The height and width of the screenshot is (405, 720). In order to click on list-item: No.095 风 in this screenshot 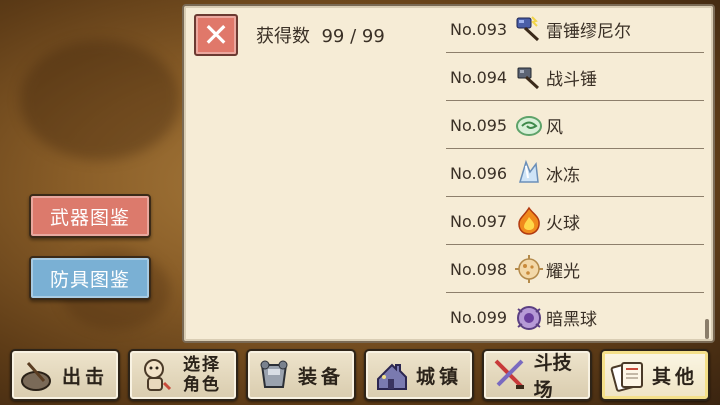, I will do `click(575, 125)`.